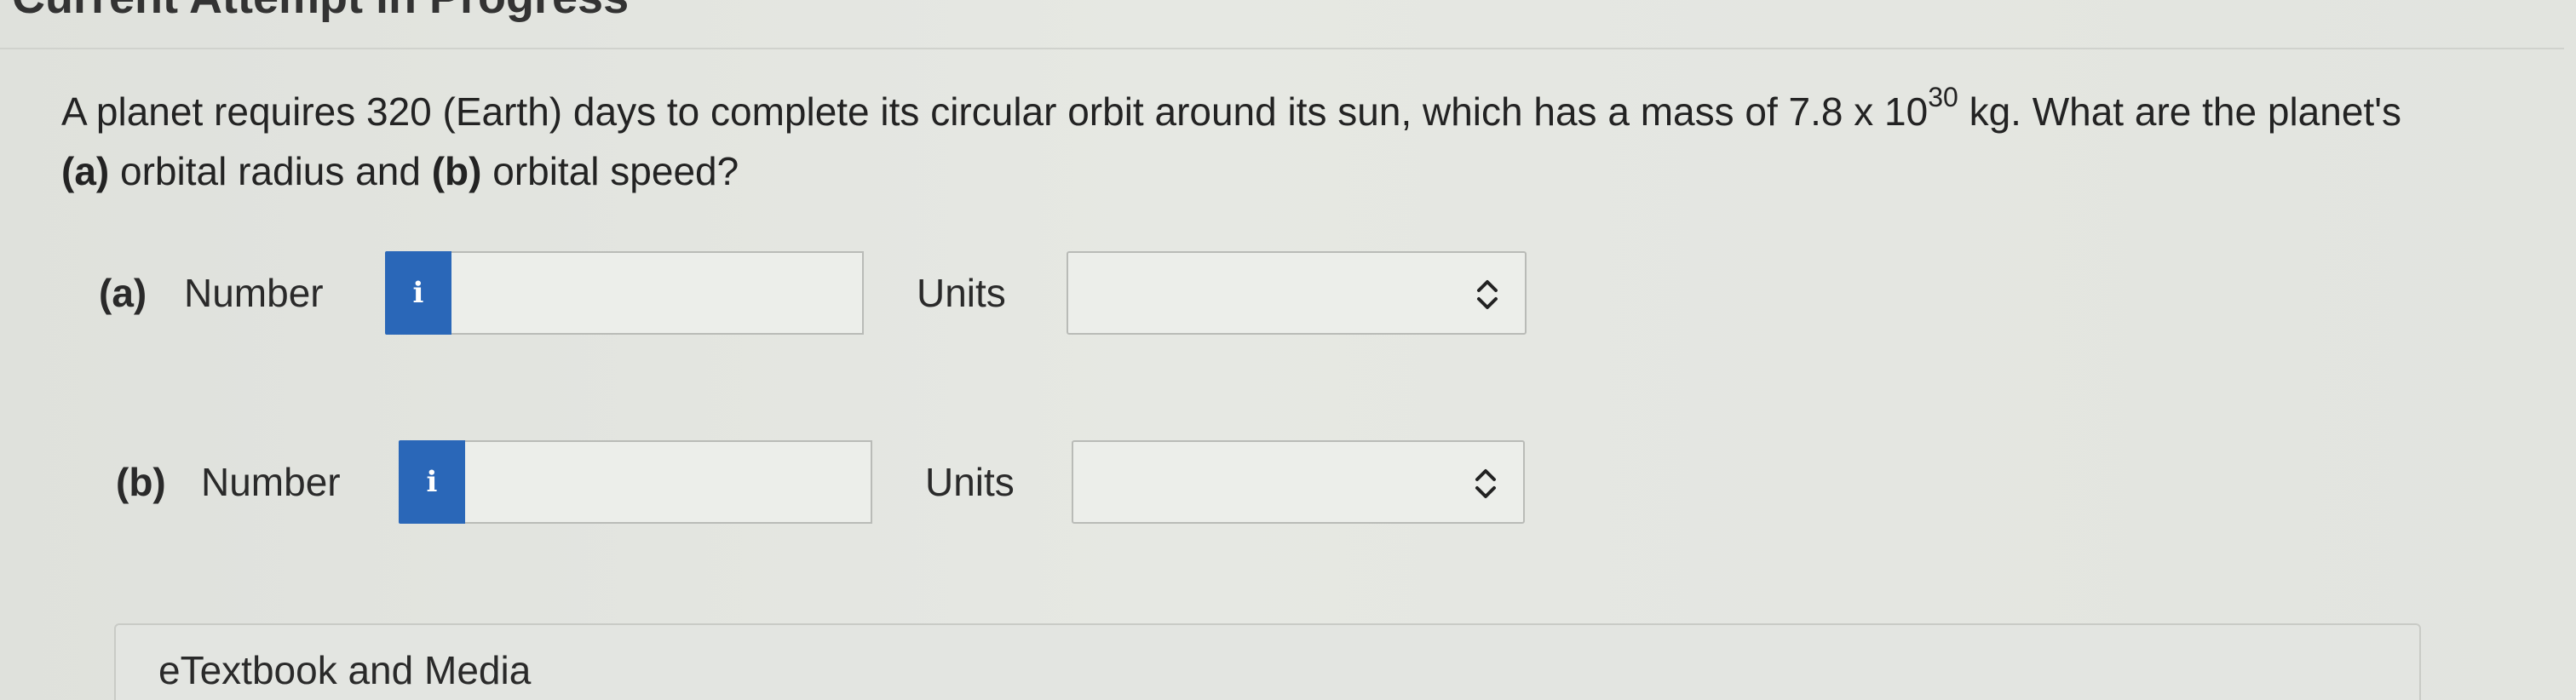 Image resolution: width=2576 pixels, height=700 pixels. I want to click on part-a-label: (a), so click(123, 293).